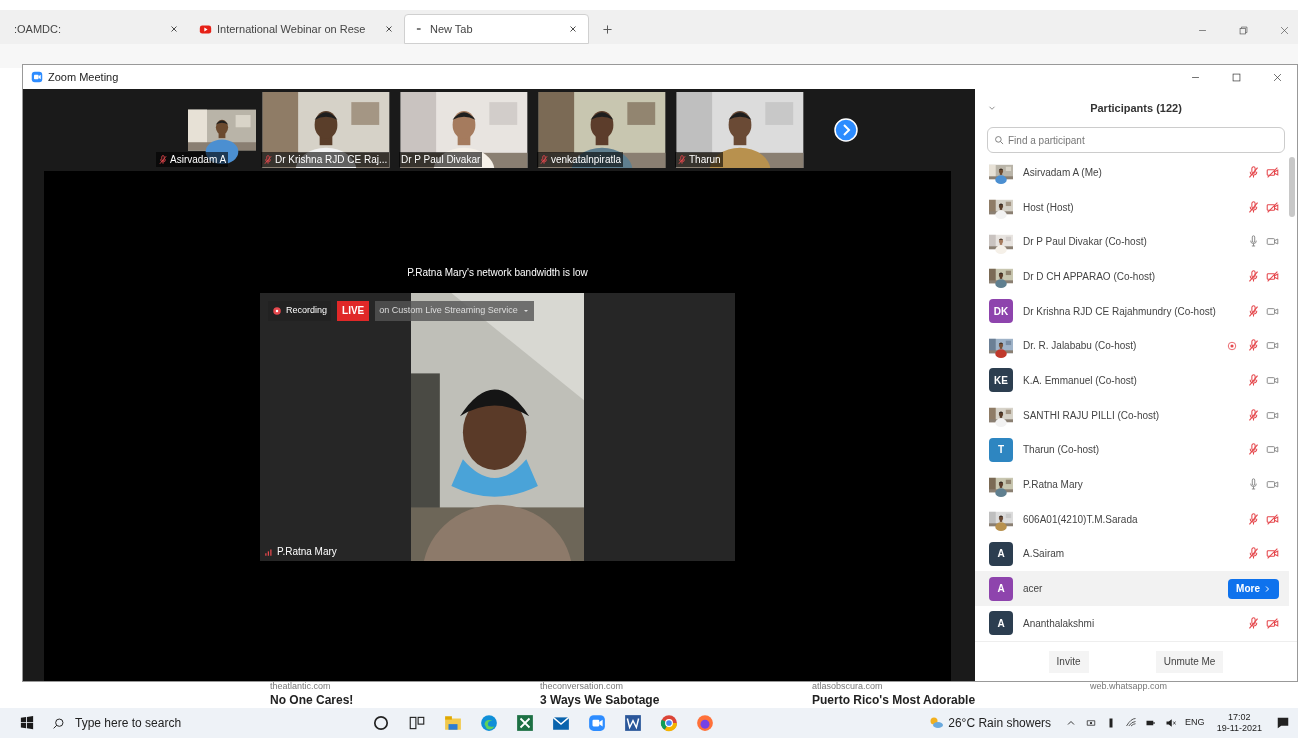 The width and height of the screenshot is (1298, 738). Describe the element at coordinates (307, 311) in the screenshot. I see `recording-label: Recording` at that location.